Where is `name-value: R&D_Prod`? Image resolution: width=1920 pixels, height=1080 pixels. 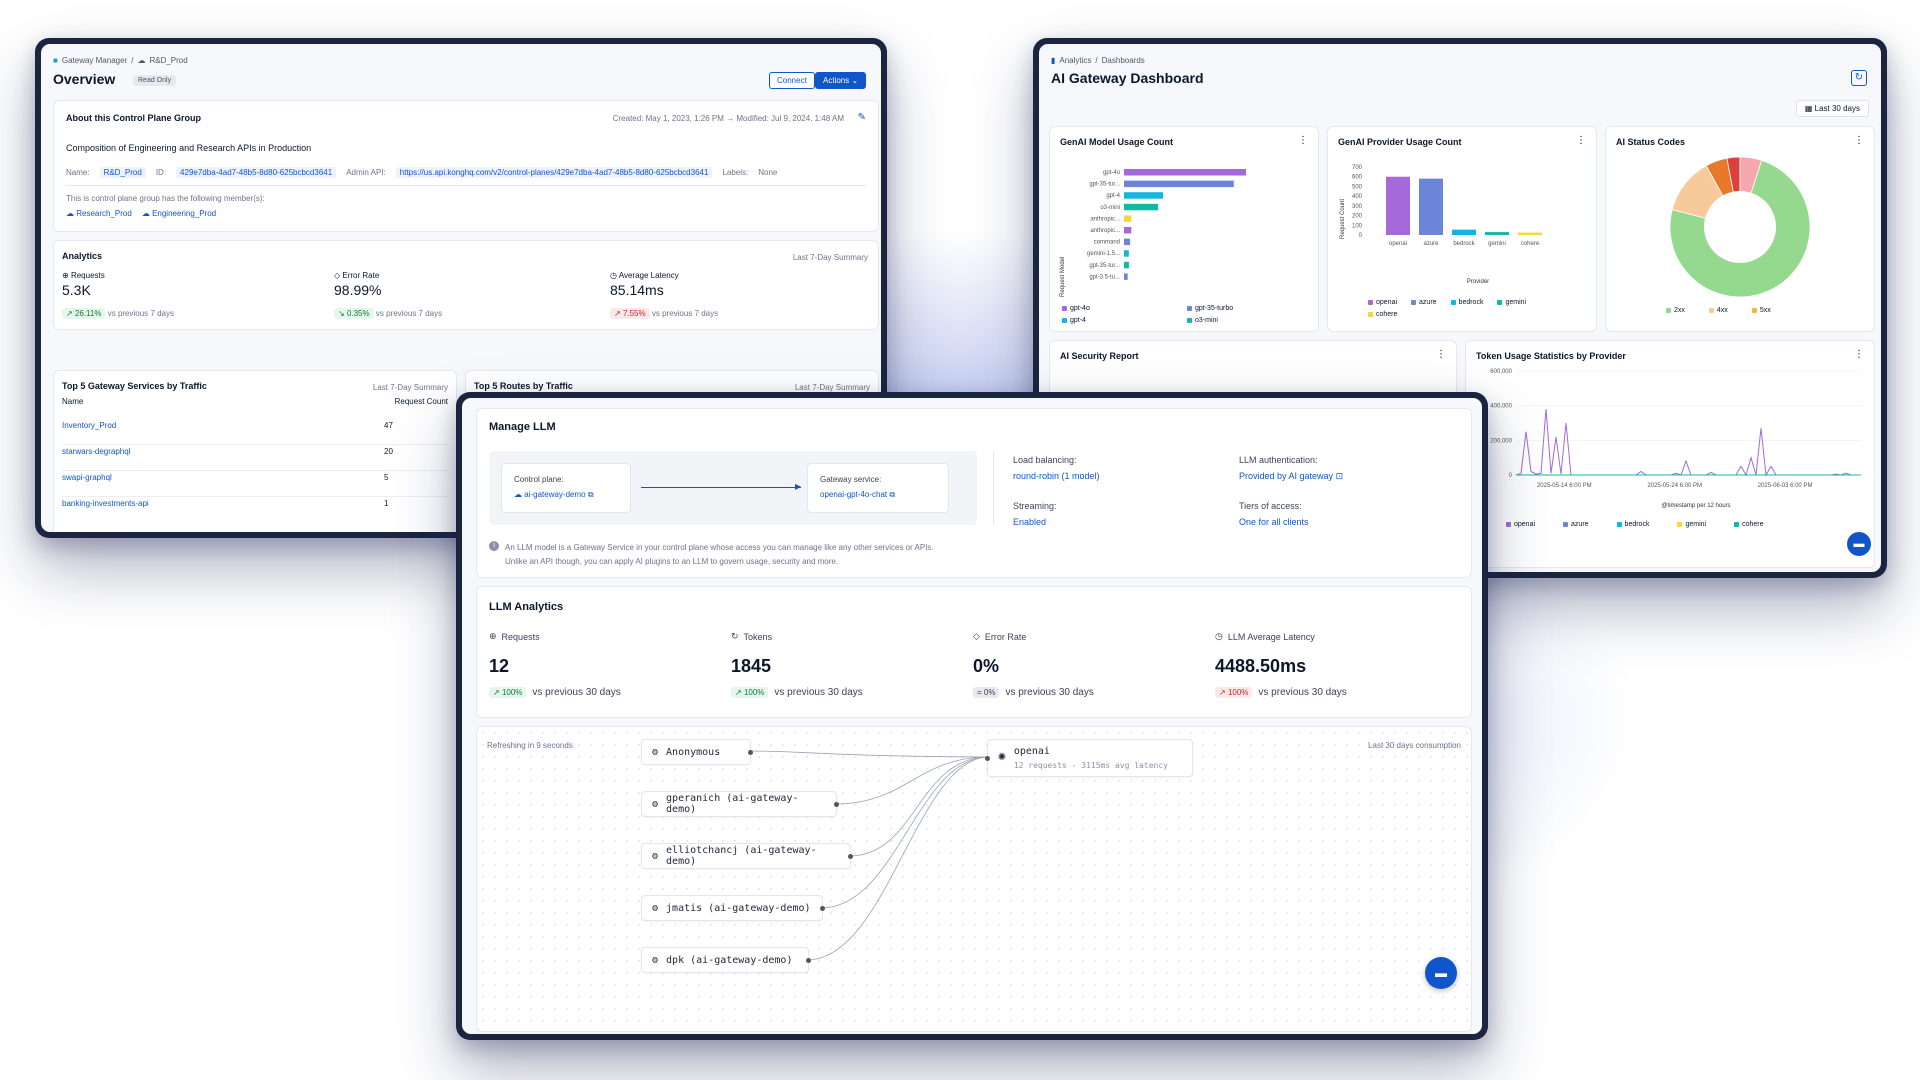 name-value: R&D_Prod is located at coordinates (122, 172).